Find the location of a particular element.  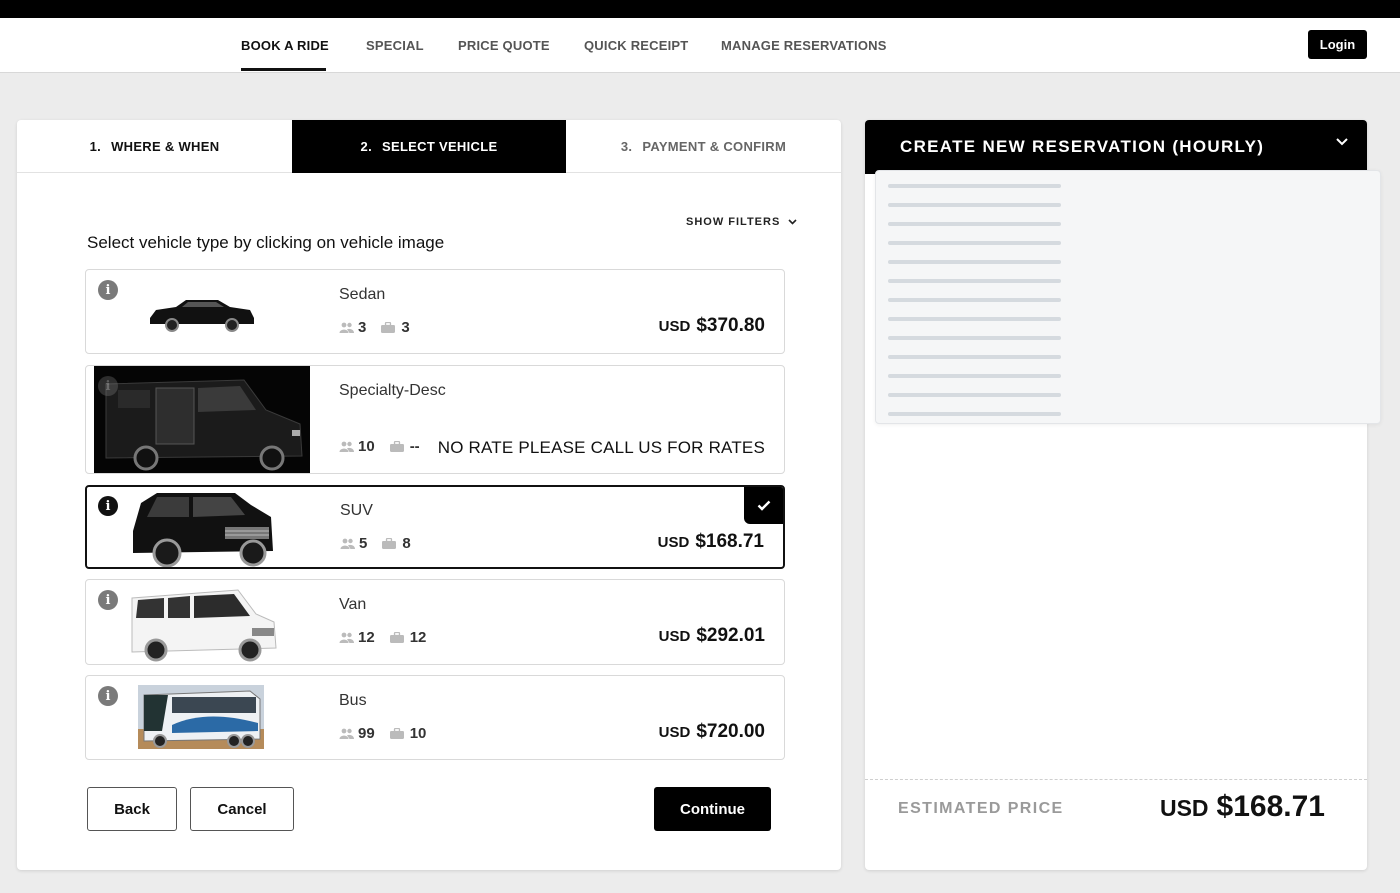

show-filters-toggle: SHOW FILTERS is located at coordinates (741, 222).